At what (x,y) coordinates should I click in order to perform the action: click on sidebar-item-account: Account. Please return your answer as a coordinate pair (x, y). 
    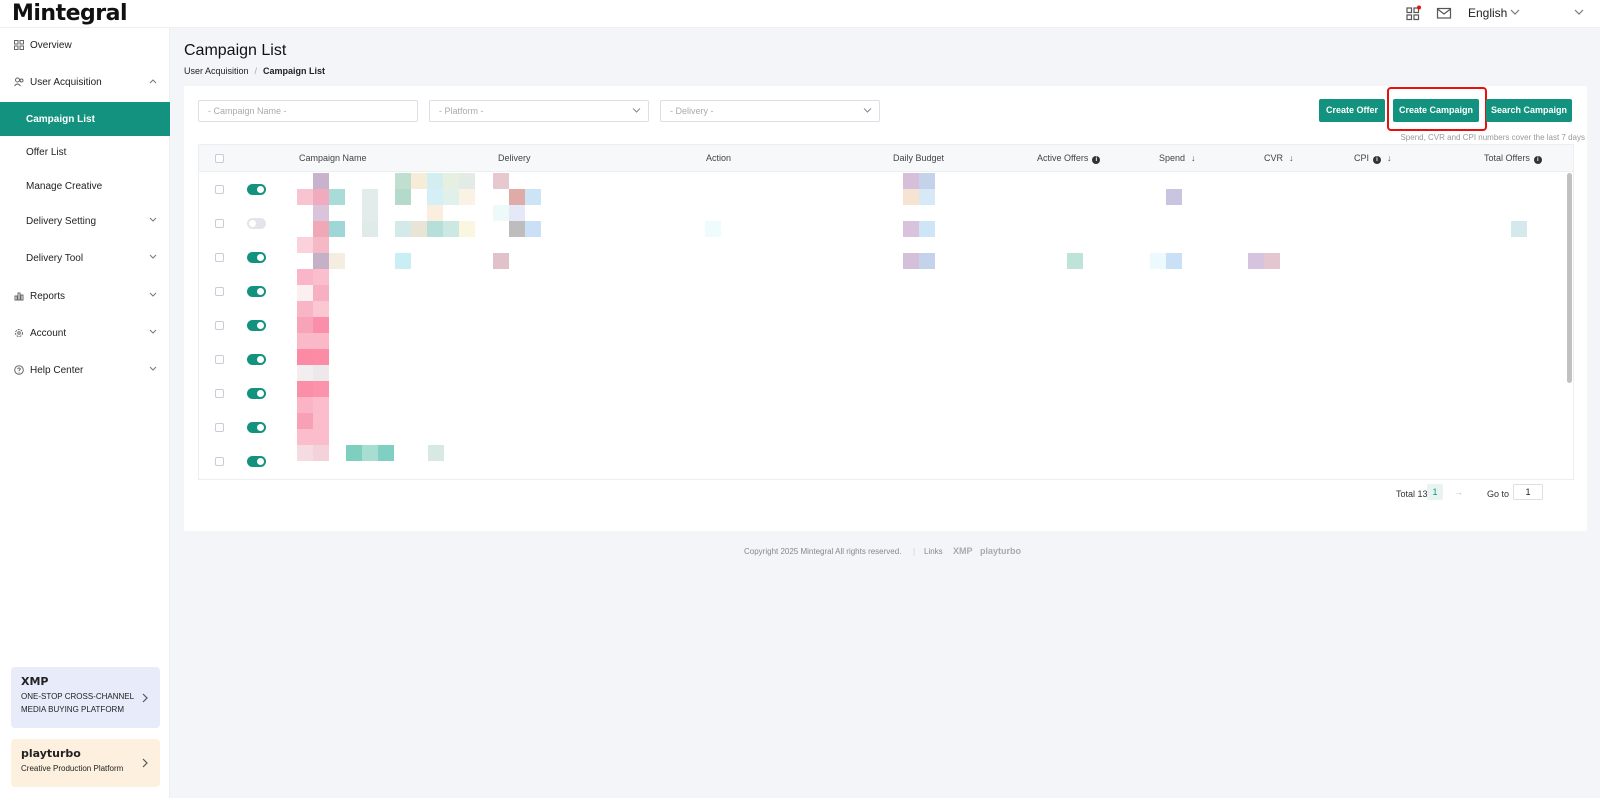
    Looking at the image, I should click on (85, 333).